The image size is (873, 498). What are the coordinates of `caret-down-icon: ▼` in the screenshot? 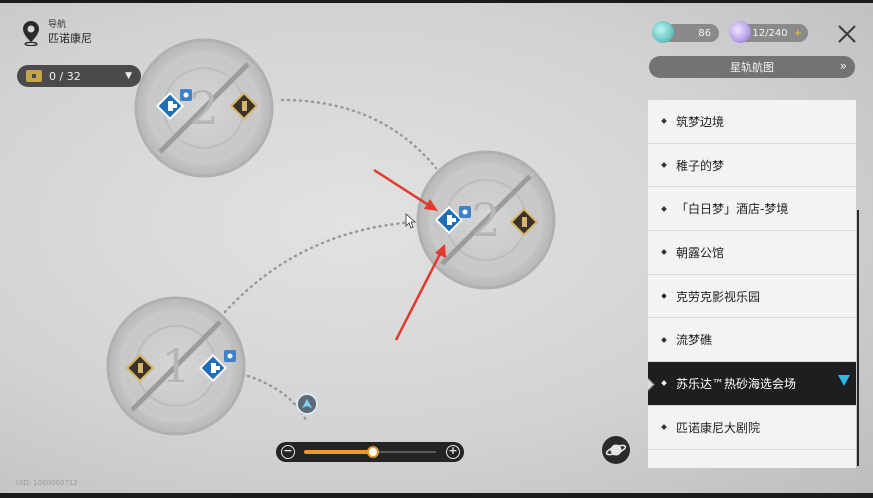 It's located at (128, 76).